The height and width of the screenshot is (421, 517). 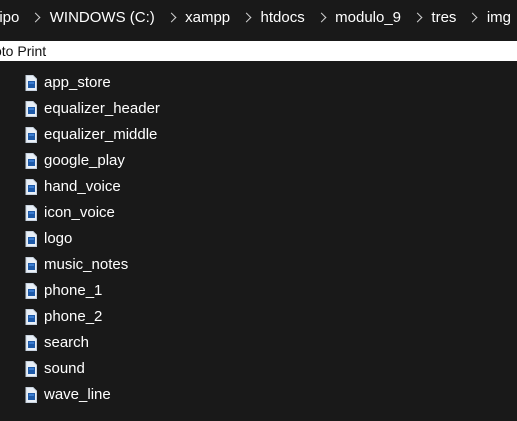 I want to click on list-item: phone_1, so click(x=258, y=291).